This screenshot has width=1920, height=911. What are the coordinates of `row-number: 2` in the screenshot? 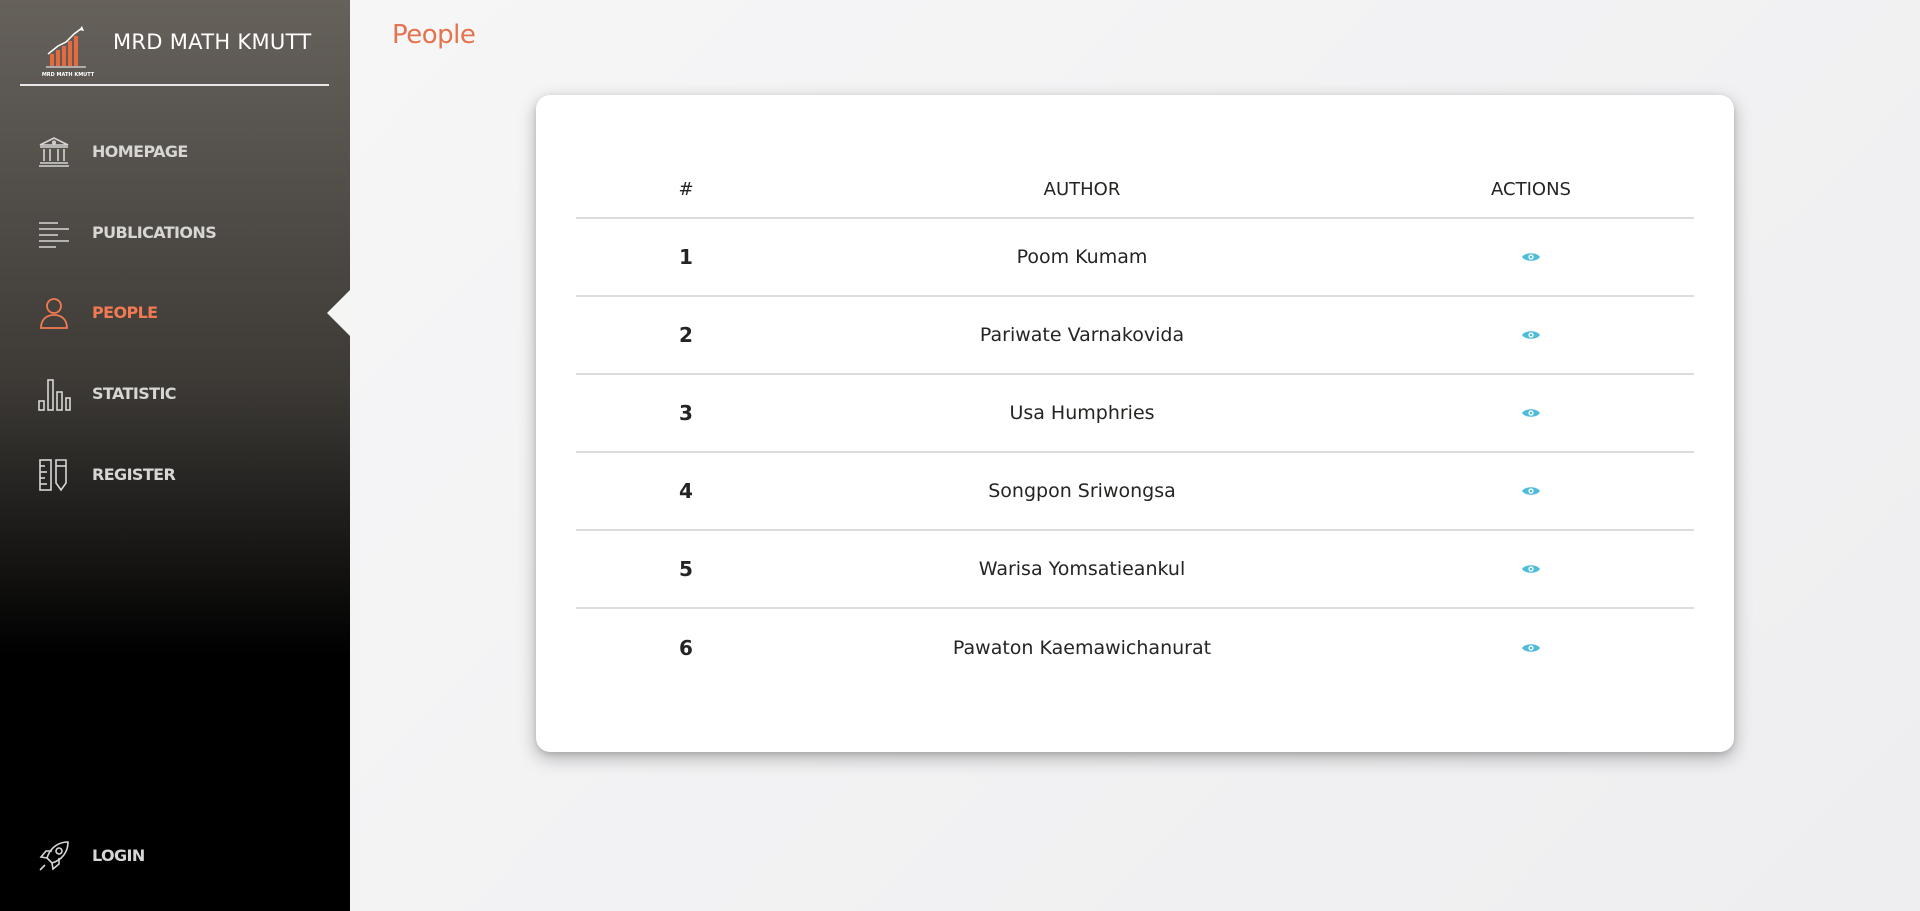 It's located at (686, 335).